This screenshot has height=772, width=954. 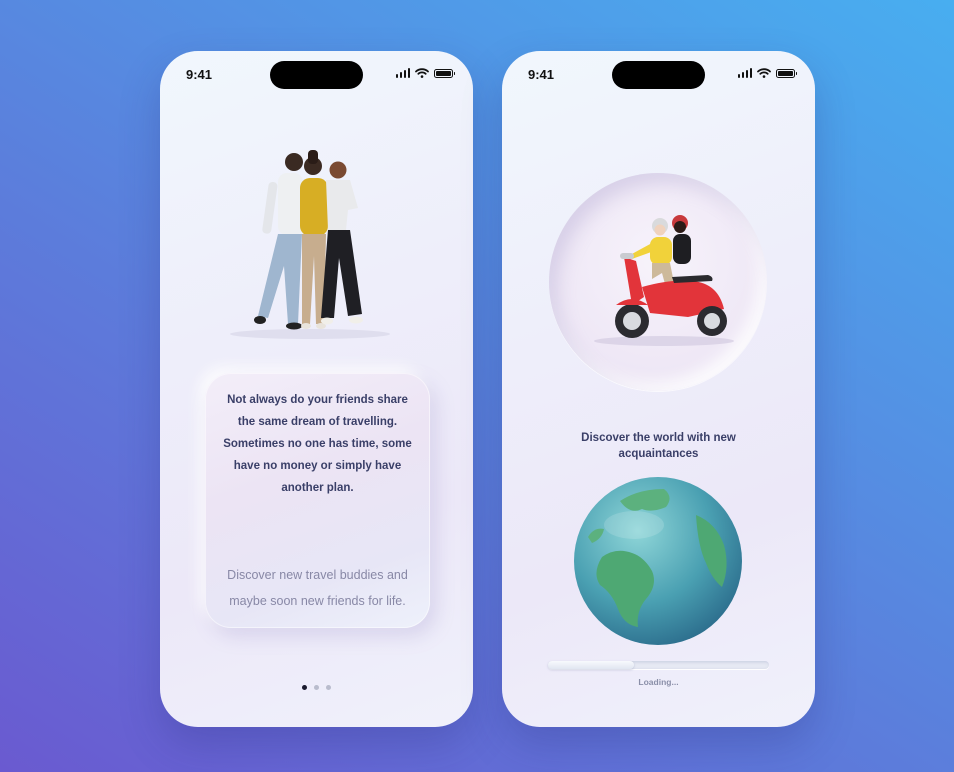 What do you see at coordinates (658, 561) in the screenshot?
I see `globe-illustration` at bounding box center [658, 561].